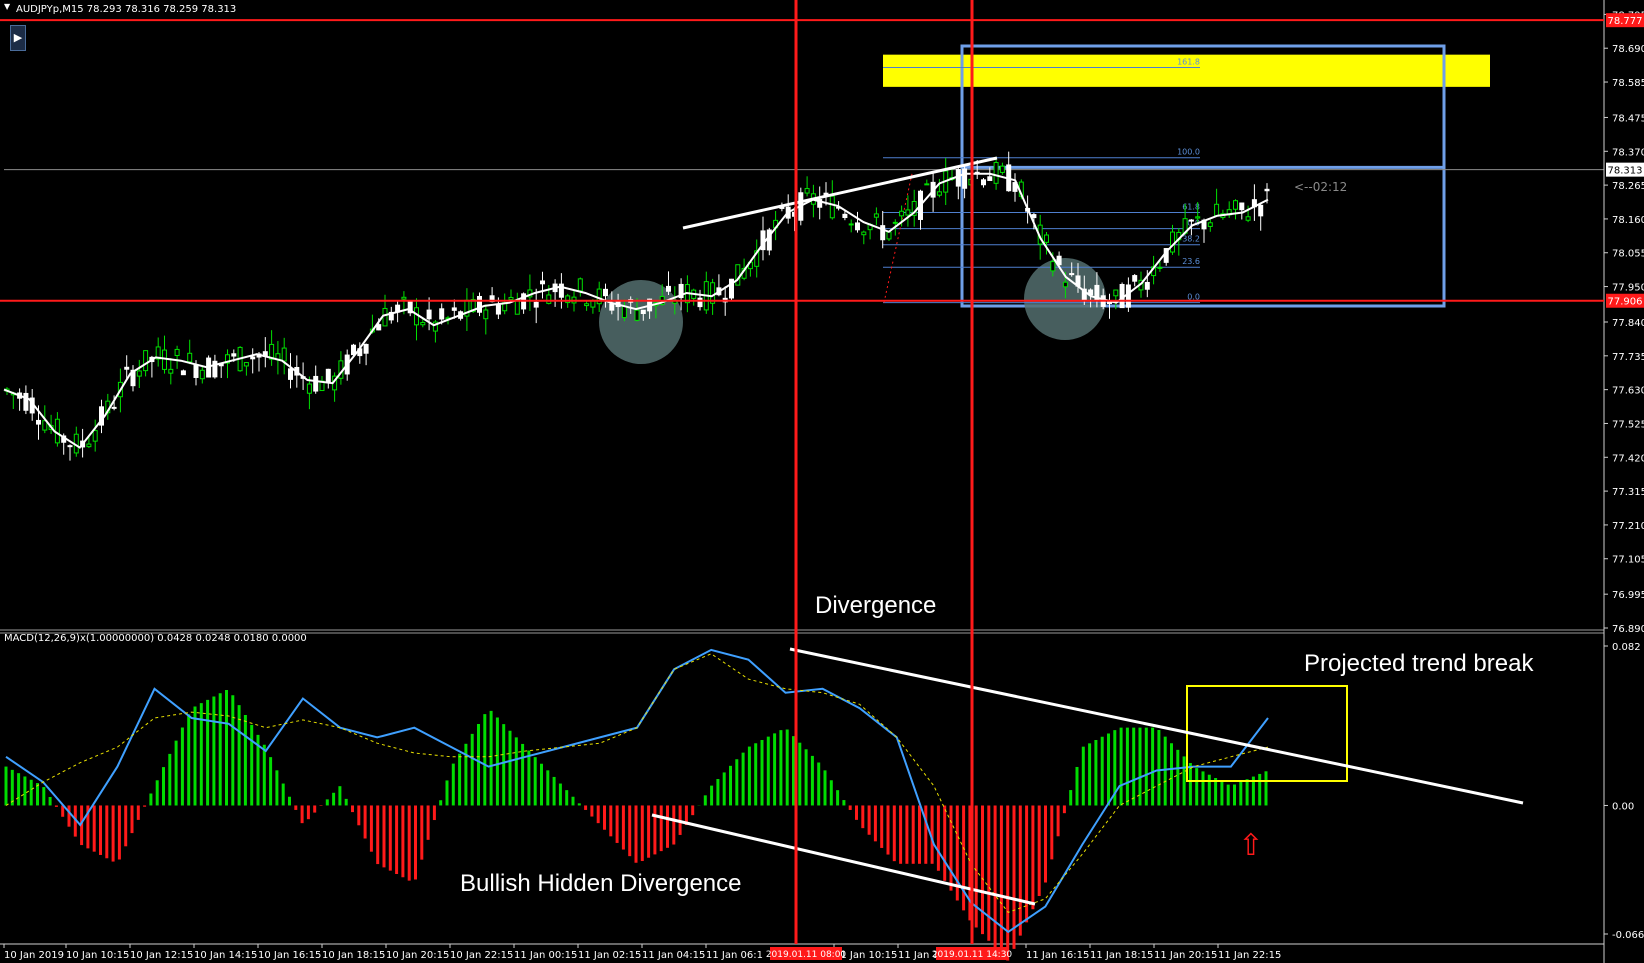  What do you see at coordinates (1419, 663) in the screenshot?
I see `projected-trend-break-label: Projected trend break` at bounding box center [1419, 663].